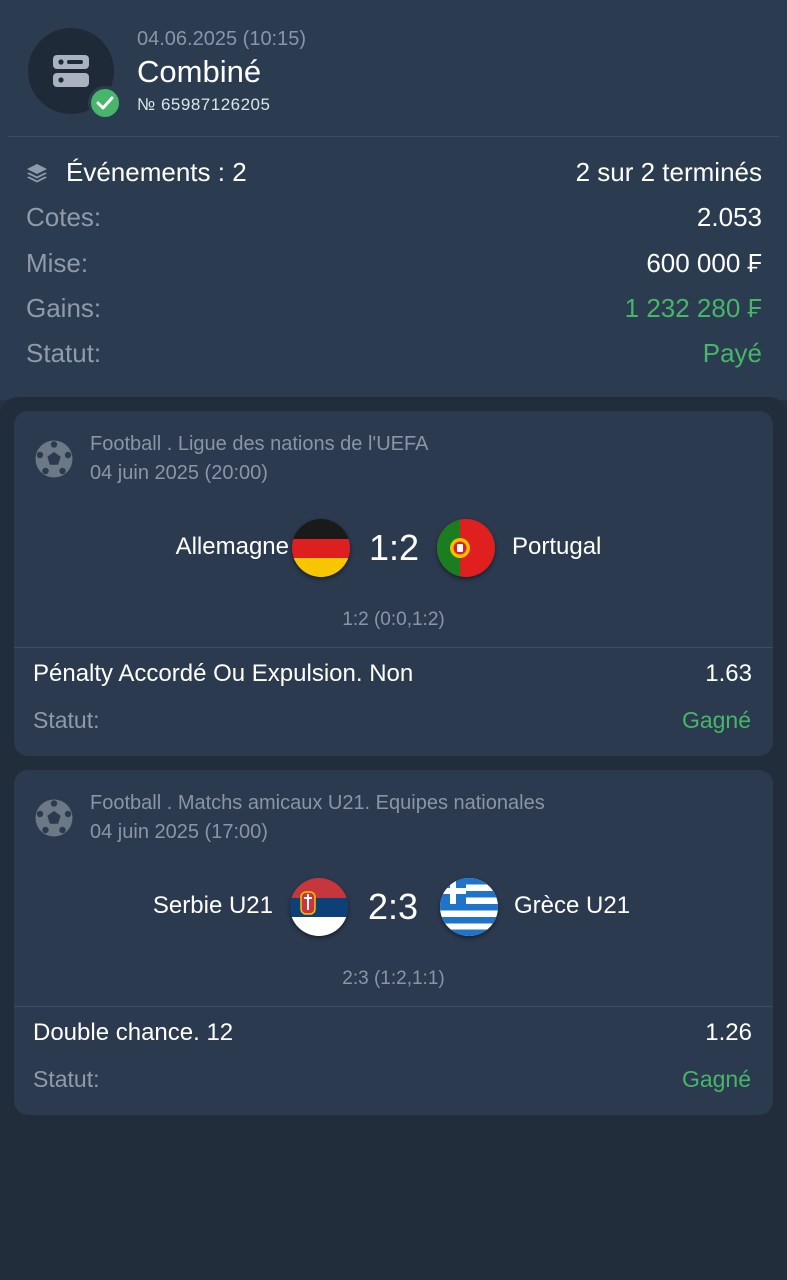  I want to click on bet-odd: 1.26, so click(728, 1032).